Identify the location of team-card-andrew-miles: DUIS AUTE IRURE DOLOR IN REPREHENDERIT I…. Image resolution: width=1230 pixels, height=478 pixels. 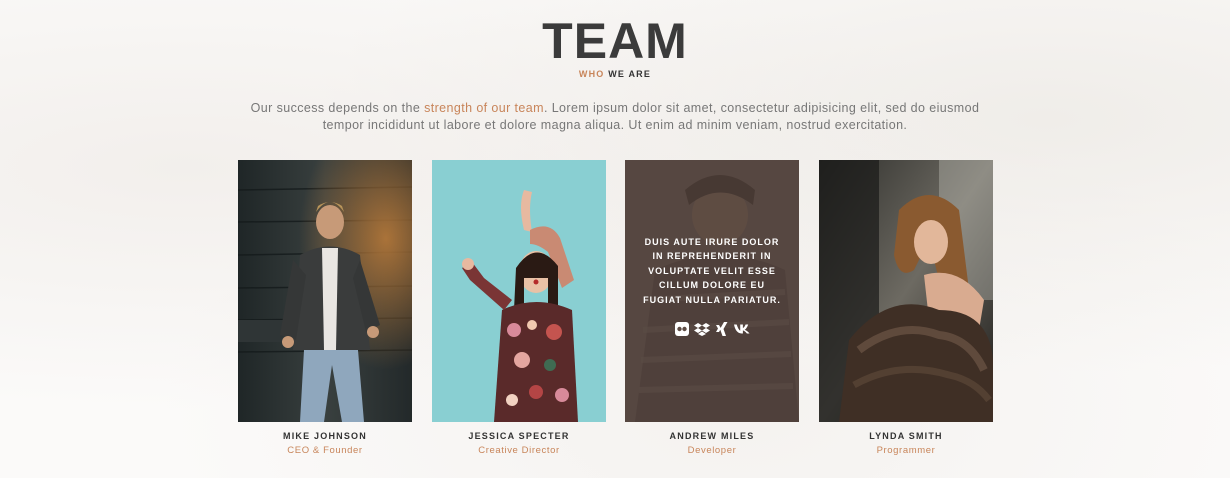
(712, 291).